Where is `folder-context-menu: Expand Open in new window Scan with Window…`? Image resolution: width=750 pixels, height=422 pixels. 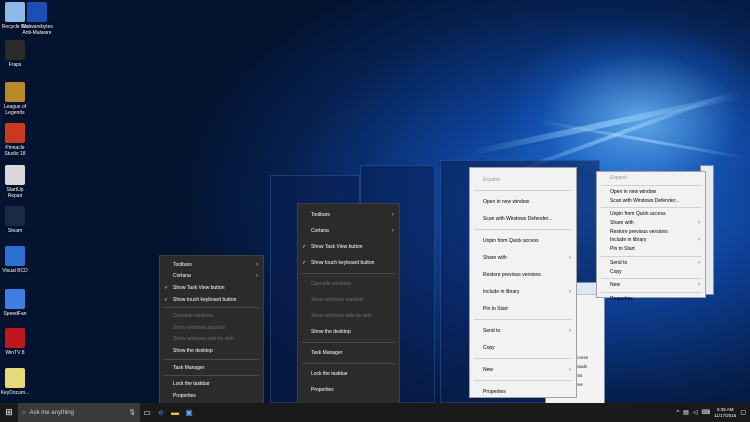
folder-context-menu: Expand Open in new window Scan with Window… is located at coordinates (651, 236).